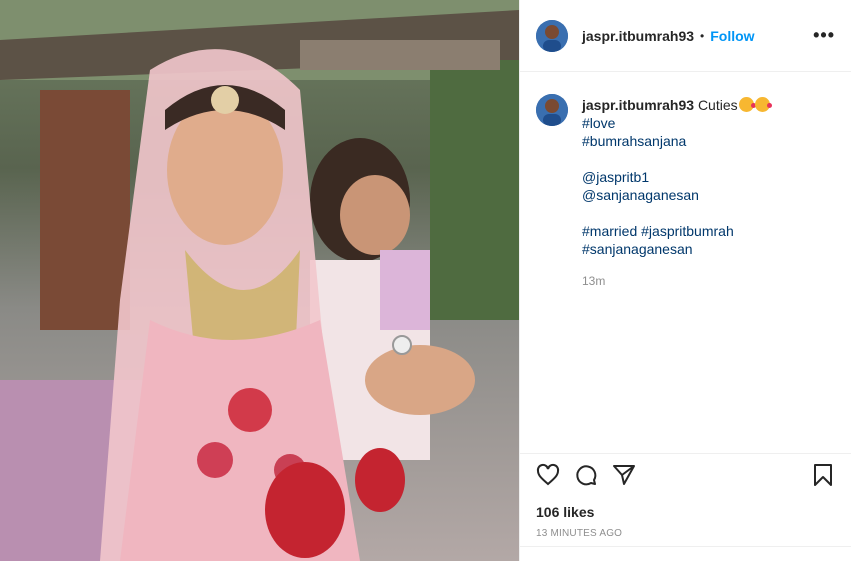  I want to click on like-heart-icon, so click(548, 477).